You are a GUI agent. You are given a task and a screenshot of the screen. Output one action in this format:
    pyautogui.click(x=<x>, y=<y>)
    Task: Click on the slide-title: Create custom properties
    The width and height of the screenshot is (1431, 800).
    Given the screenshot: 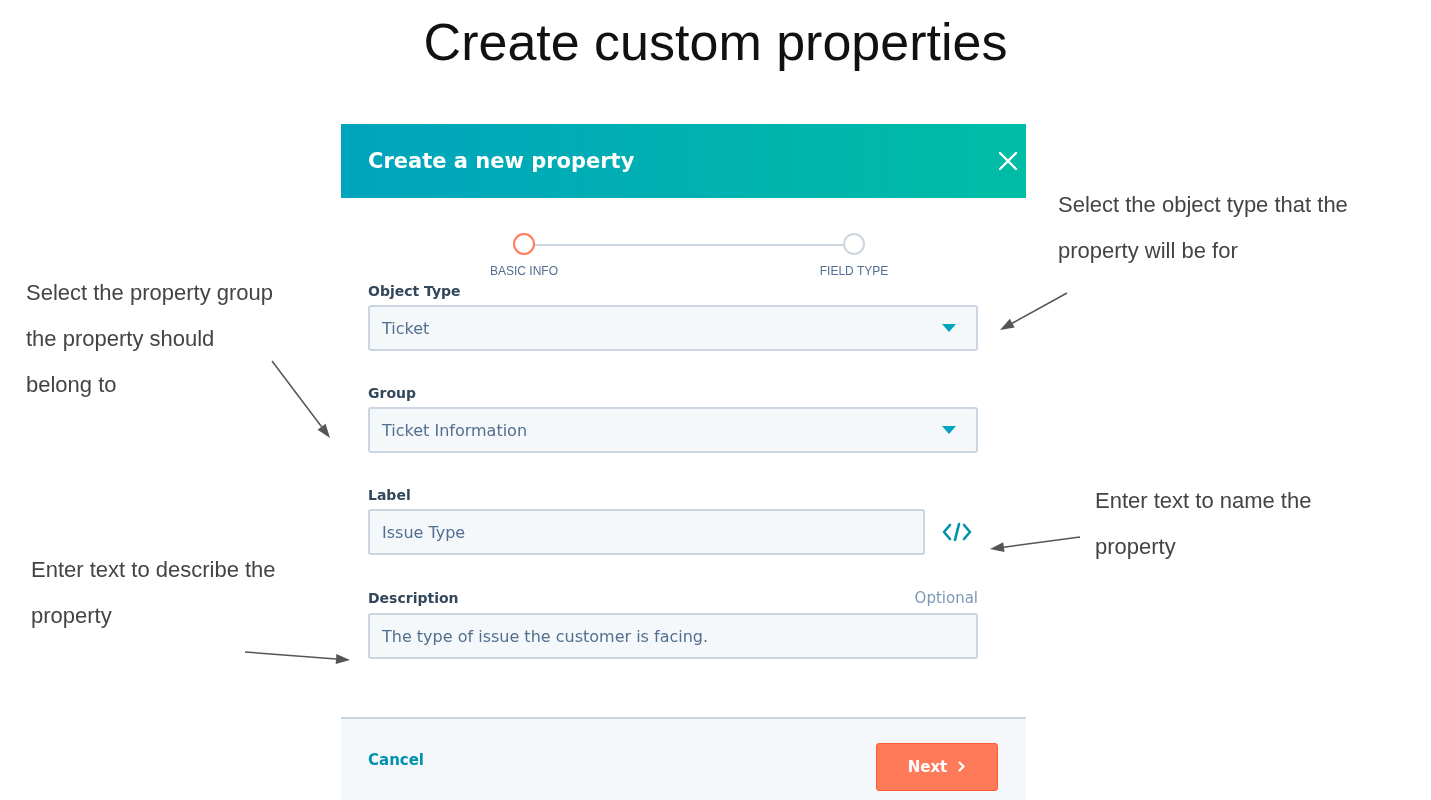 What is the action you would take?
    pyautogui.click(x=715, y=42)
    